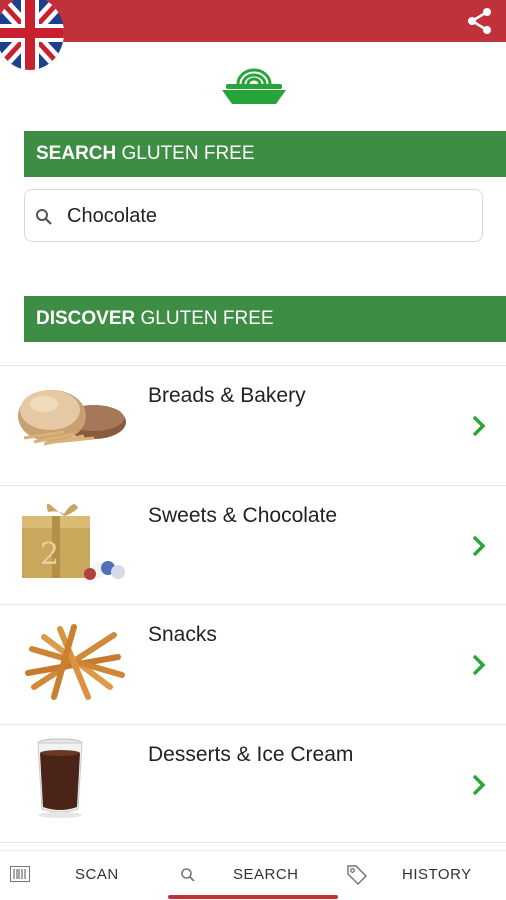 This screenshot has width=506, height=900. What do you see at coordinates (73, 779) in the screenshot?
I see `chocolate-dessert-glass-image` at bounding box center [73, 779].